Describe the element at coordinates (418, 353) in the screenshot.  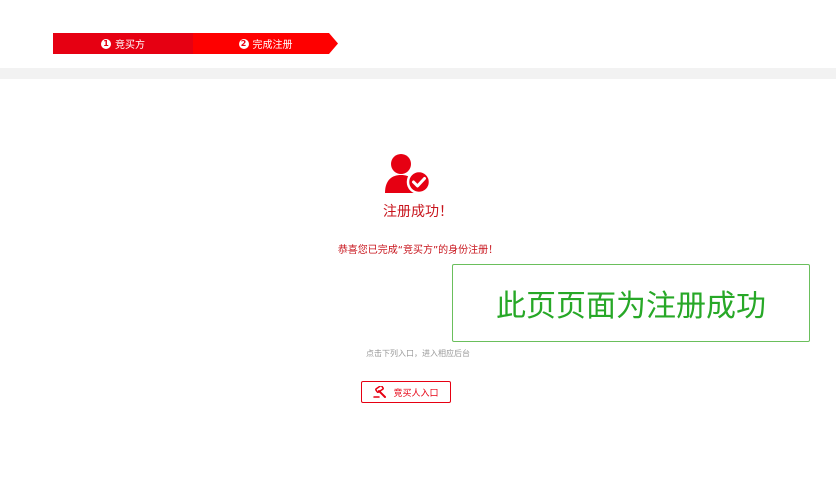
I see `entry-hint: 点击下列入口，进入相应后台` at that location.